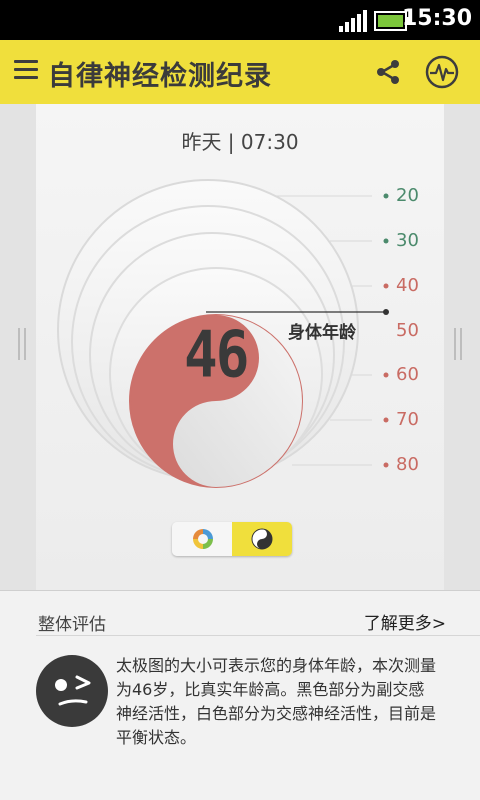 The image size is (480, 800). What do you see at coordinates (72, 691) in the screenshot?
I see `wink-face-icon` at bounding box center [72, 691].